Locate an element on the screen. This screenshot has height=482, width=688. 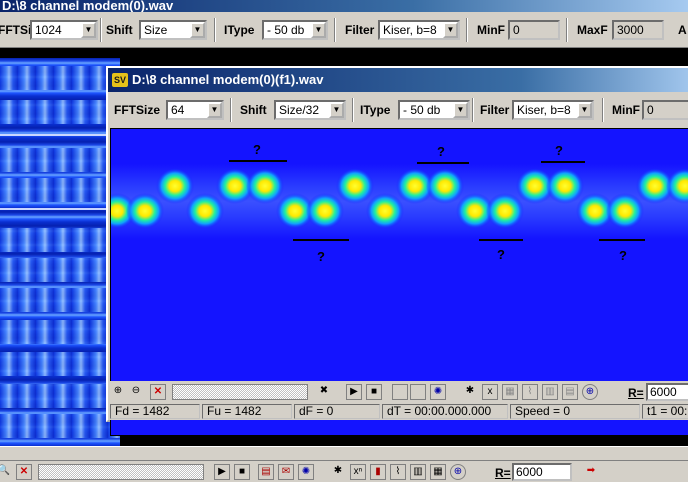
status-fu: Fu = 1482 is located at coordinates (247, 411).